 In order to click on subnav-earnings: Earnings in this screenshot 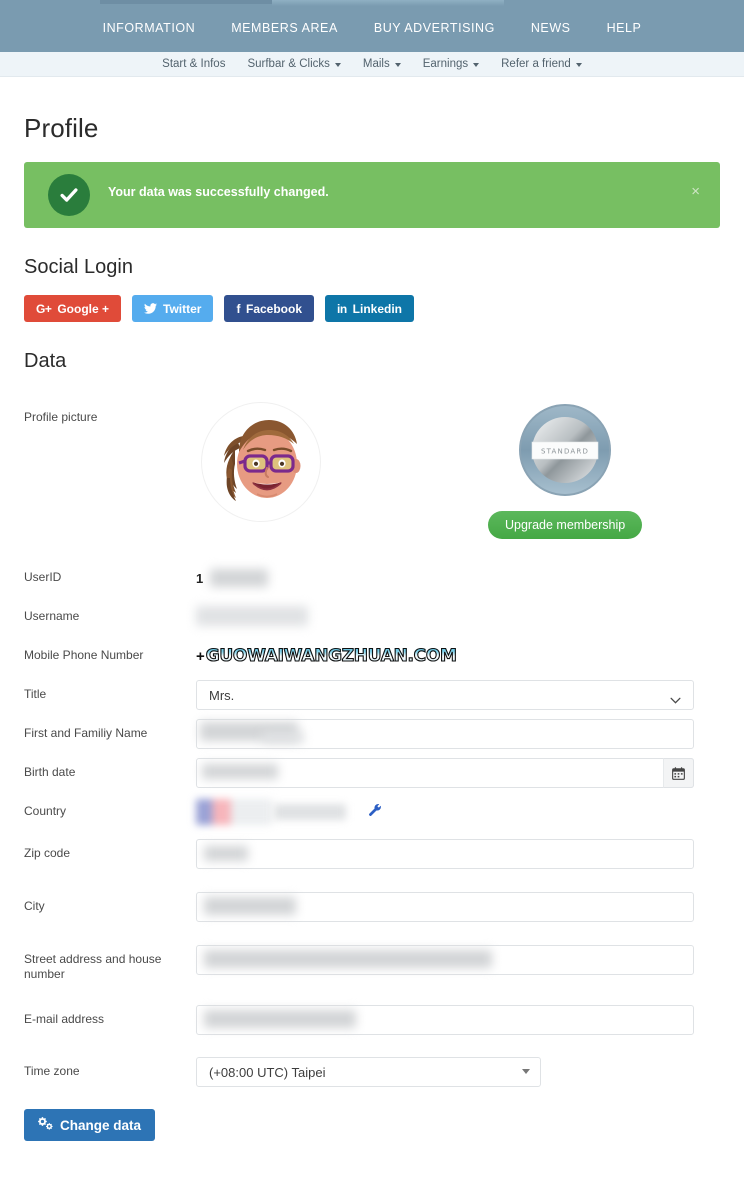, I will do `click(451, 64)`.